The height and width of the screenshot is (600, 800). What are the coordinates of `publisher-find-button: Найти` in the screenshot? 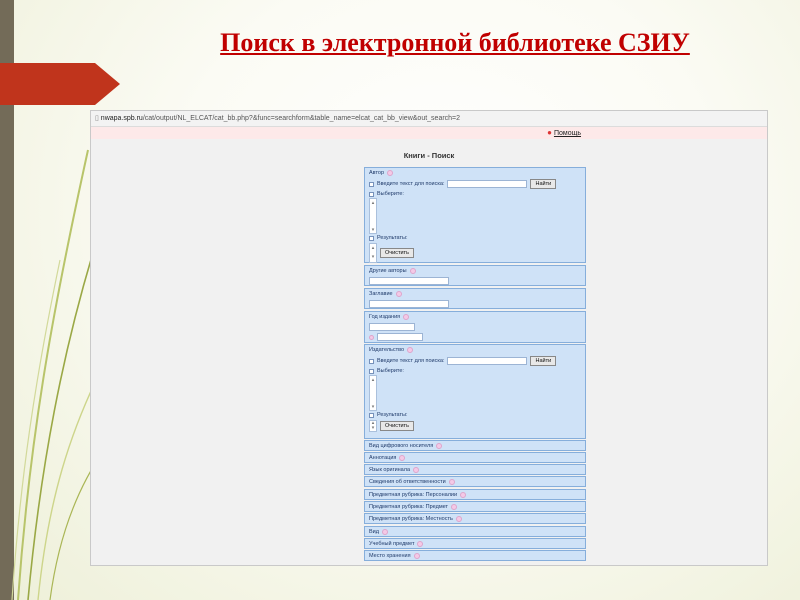 It's located at (543, 361).